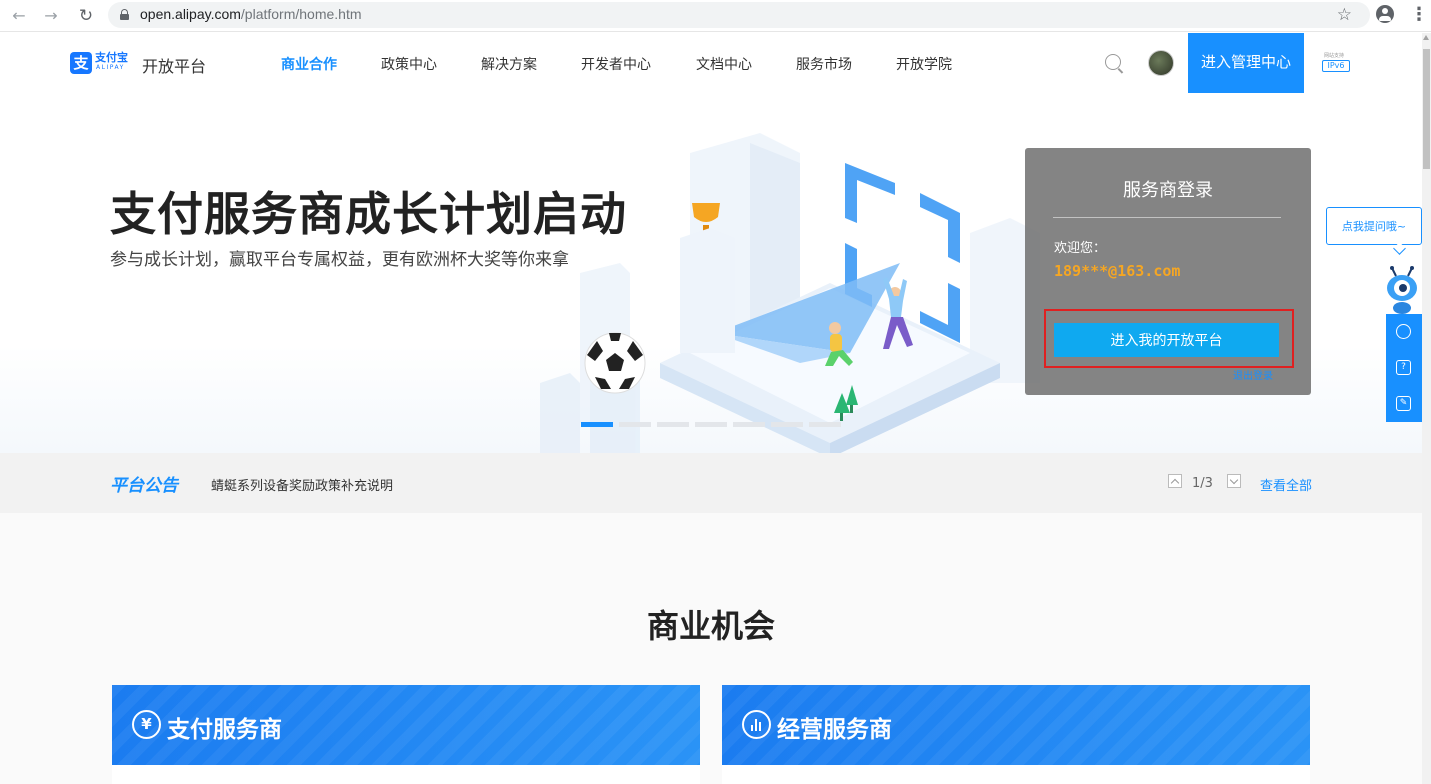 The image size is (1431, 784). Describe the element at coordinates (1113, 62) in the screenshot. I see `search-icon` at that location.